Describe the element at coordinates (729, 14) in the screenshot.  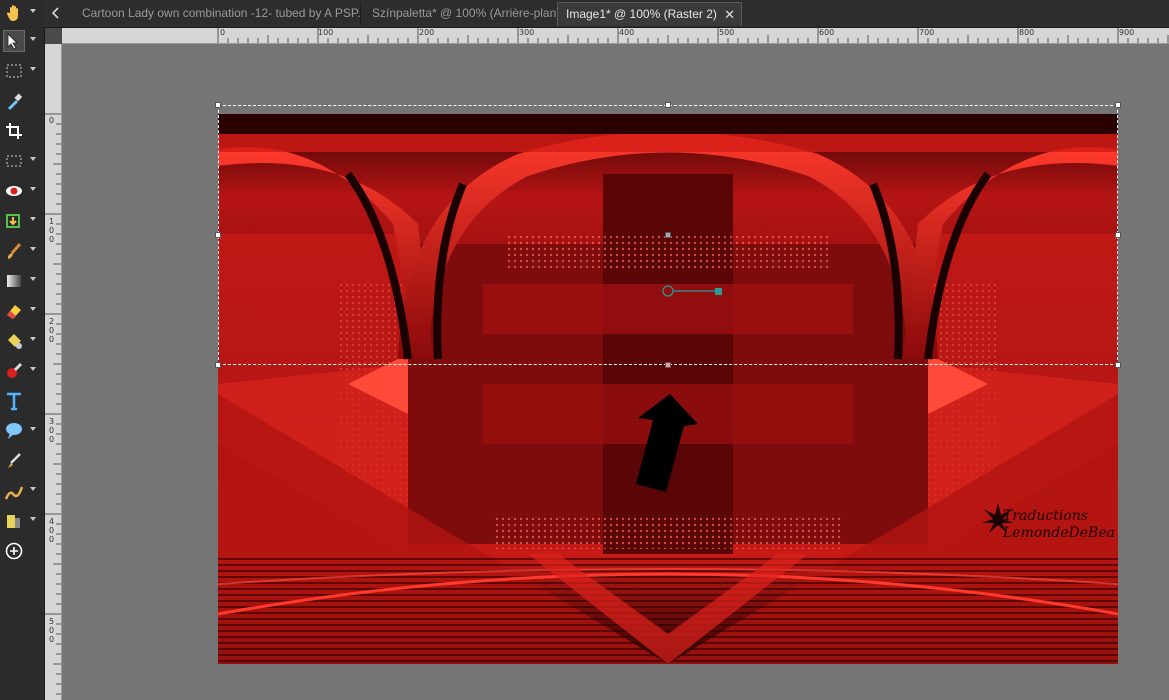
I see `close-icon: ✕` at that location.